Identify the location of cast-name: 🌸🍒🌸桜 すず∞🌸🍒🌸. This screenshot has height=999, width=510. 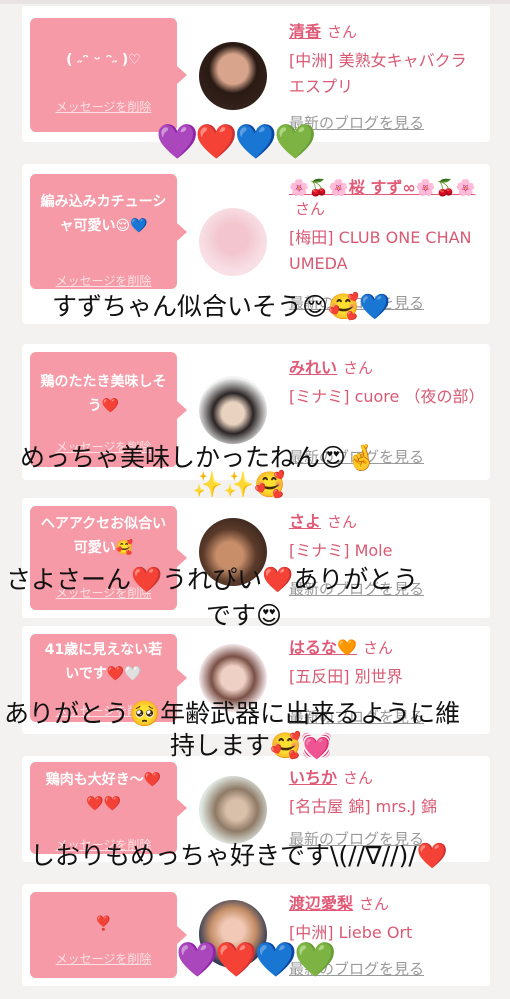
(382, 187).